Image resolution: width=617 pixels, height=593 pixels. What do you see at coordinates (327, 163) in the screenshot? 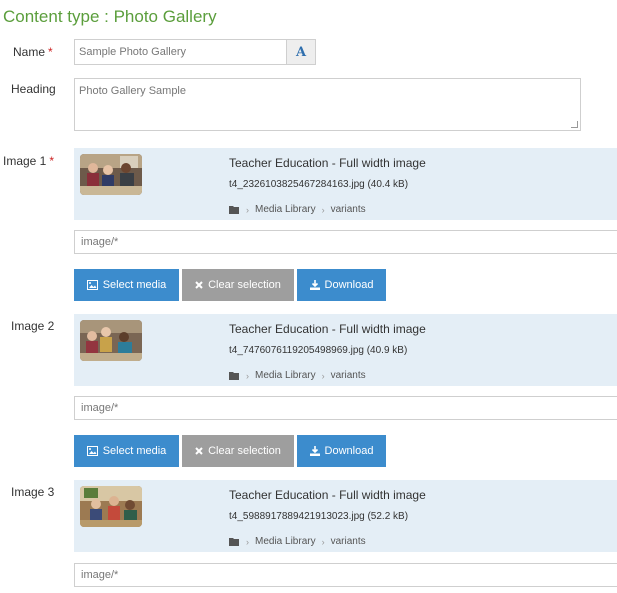
I see `image-1-title: Teacher Education - Full width image` at bounding box center [327, 163].